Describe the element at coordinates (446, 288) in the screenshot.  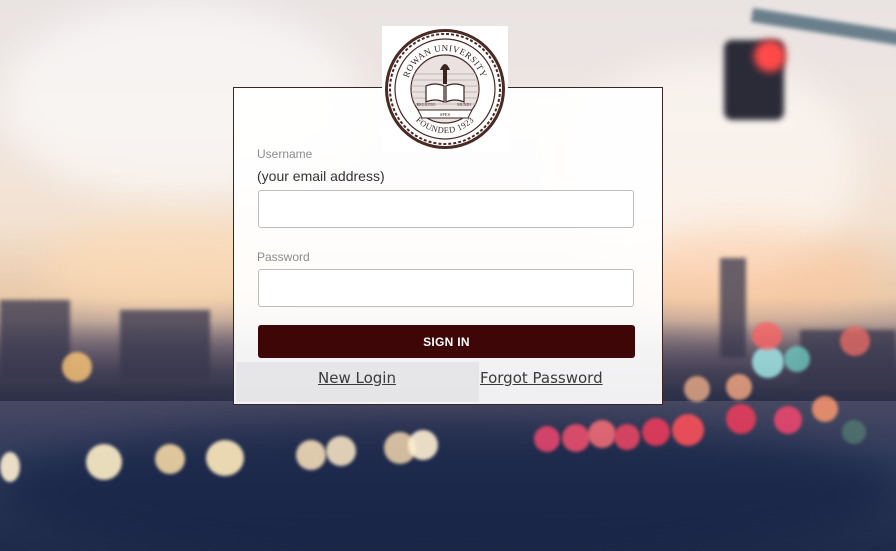
I see `password-input` at that location.